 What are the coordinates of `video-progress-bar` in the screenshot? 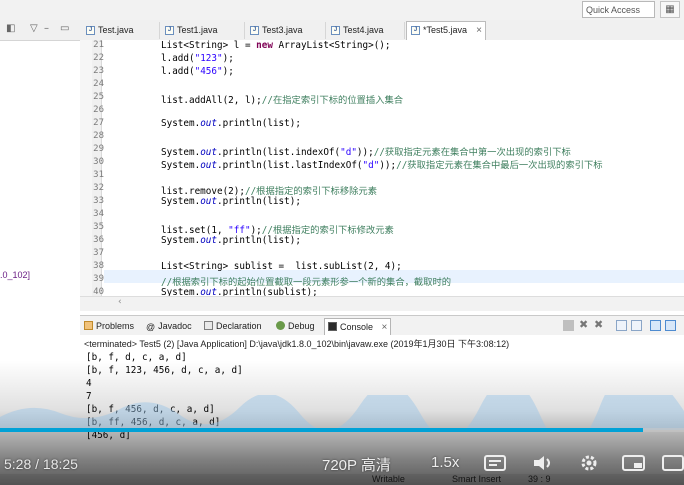 It's located at (342, 430).